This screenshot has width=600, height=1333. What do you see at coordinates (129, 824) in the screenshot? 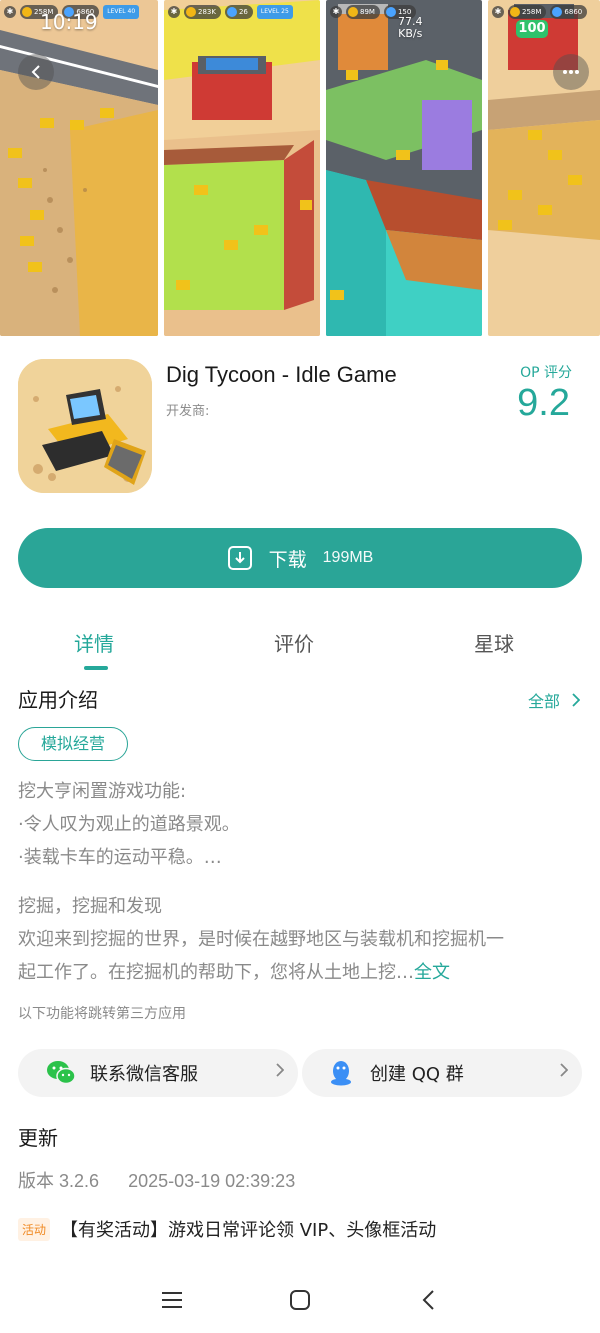
I see `description-line: ·令人叹为观止的道路景观。` at bounding box center [129, 824].